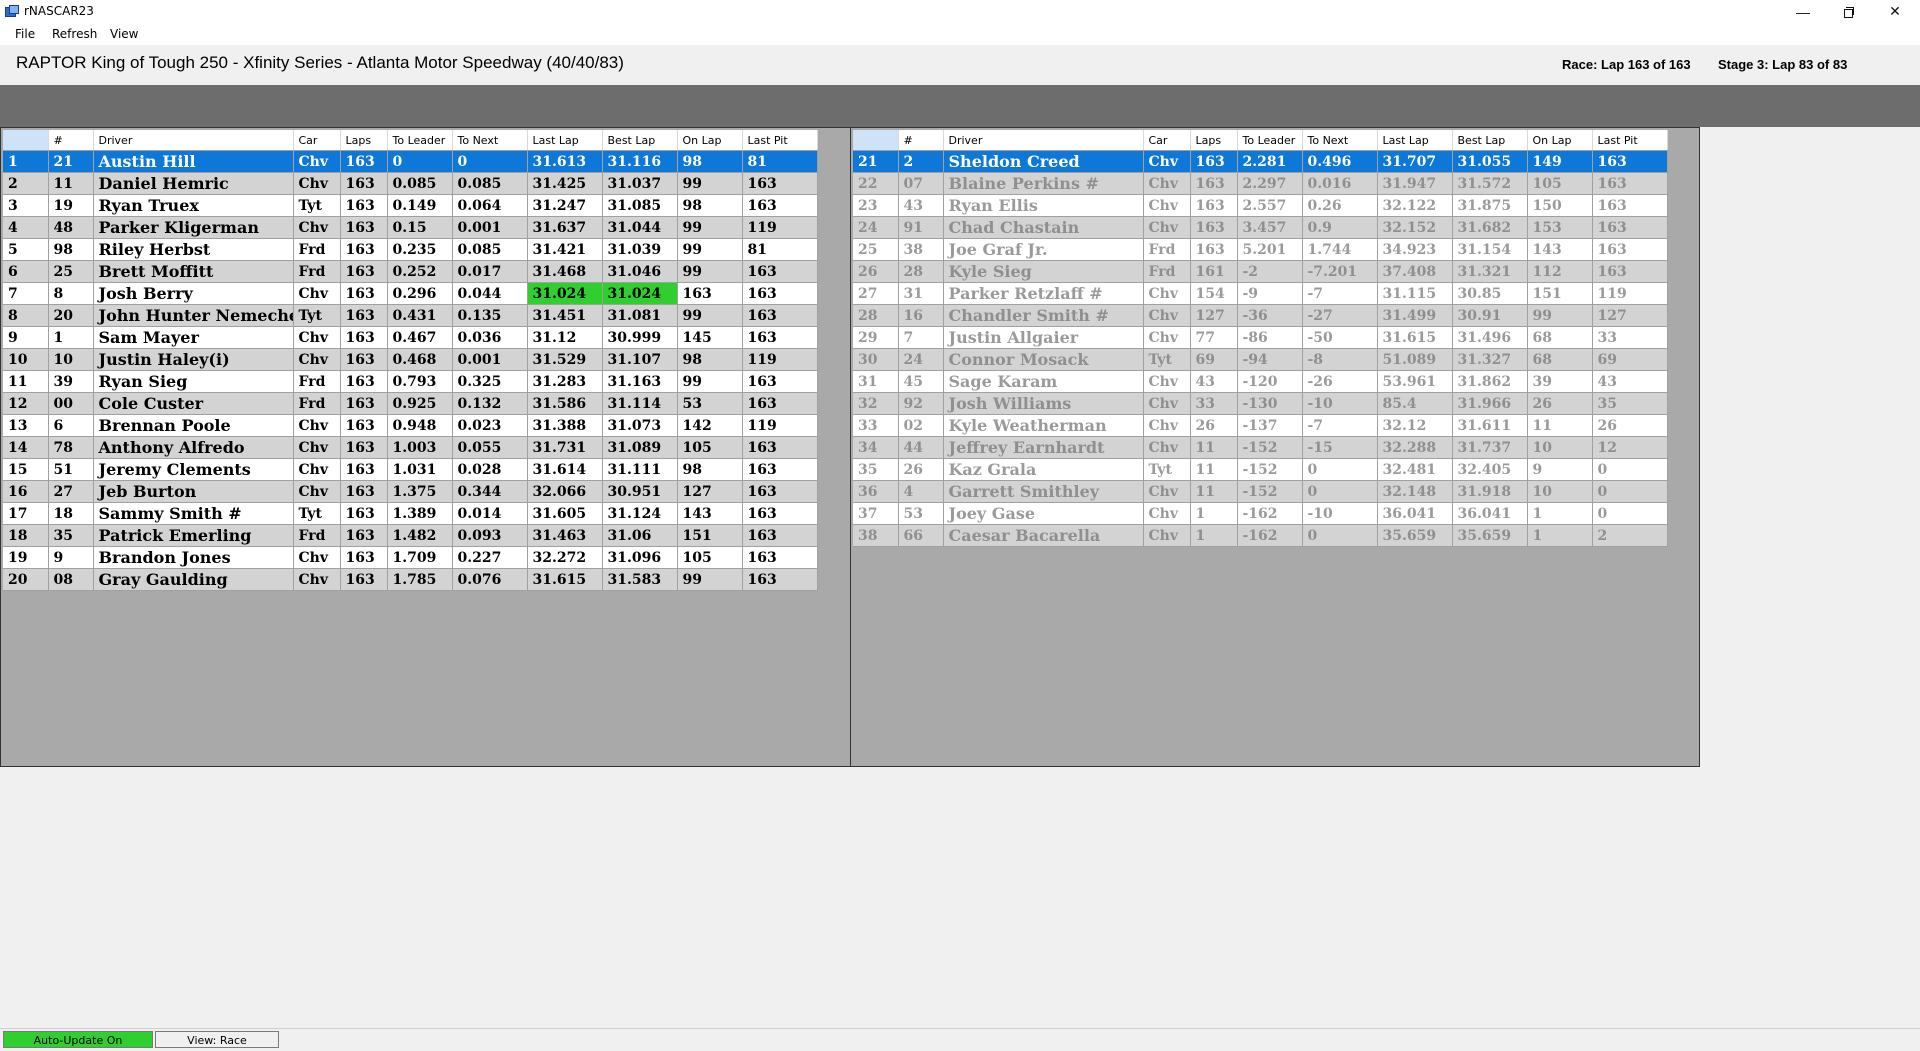 Image resolution: width=1920 pixels, height=1051 pixels. What do you see at coordinates (1043, 293) in the screenshot?
I see `cell-driver: Parker Retzlaff #` at bounding box center [1043, 293].